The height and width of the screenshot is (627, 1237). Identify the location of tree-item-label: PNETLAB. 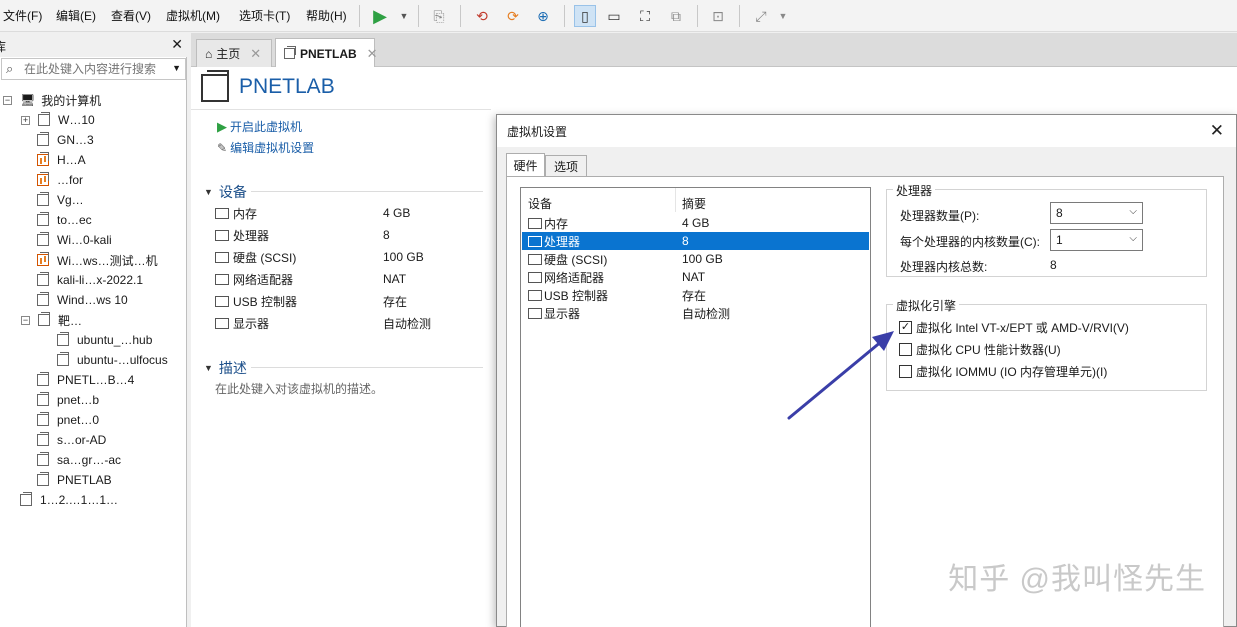
(84, 480).